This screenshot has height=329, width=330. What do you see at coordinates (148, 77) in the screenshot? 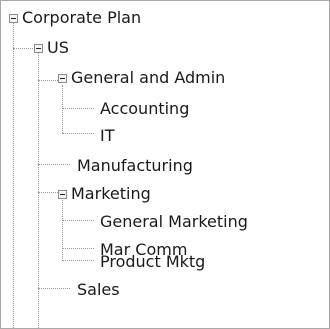
I see `tree-node-label: General and Admin` at bounding box center [148, 77].